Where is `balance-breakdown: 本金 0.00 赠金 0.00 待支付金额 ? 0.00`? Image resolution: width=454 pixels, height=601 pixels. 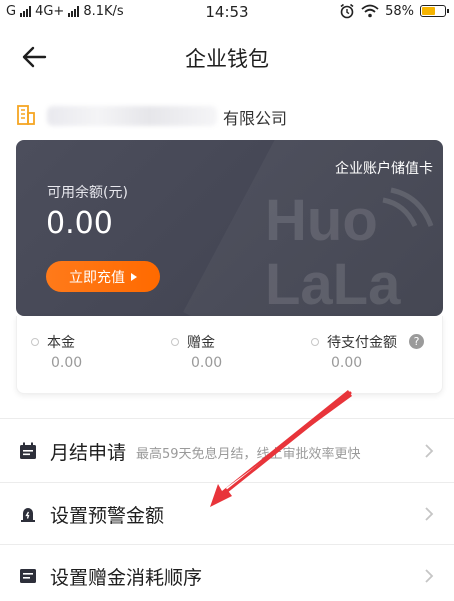
balance-breakdown: 本金 0.00 赠金 0.00 待支付金额 ? 0.00 is located at coordinates (229, 355).